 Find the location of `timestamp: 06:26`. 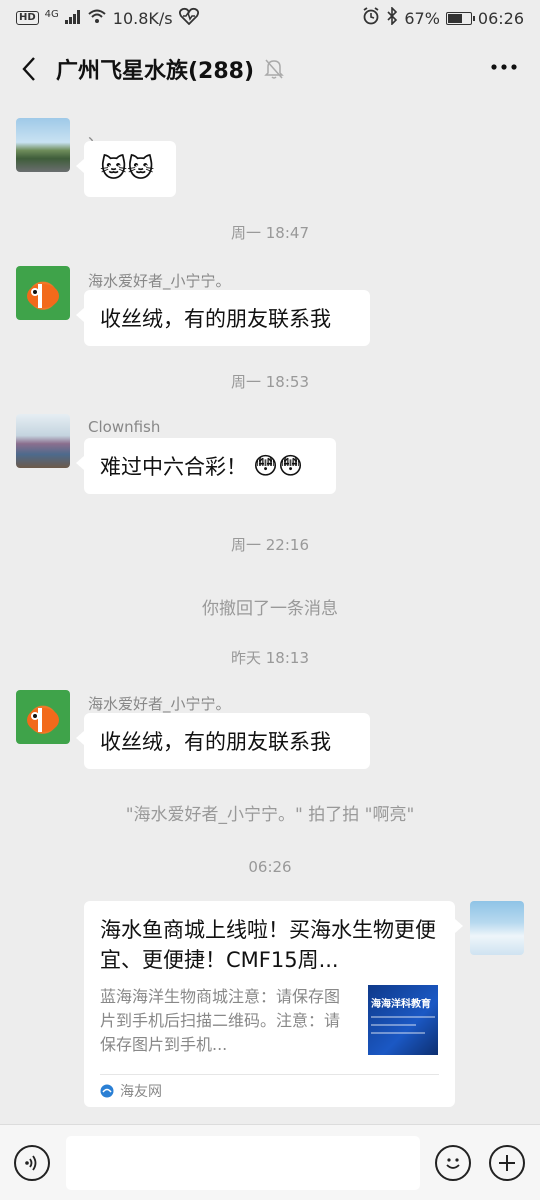

timestamp: 06:26 is located at coordinates (270, 867).